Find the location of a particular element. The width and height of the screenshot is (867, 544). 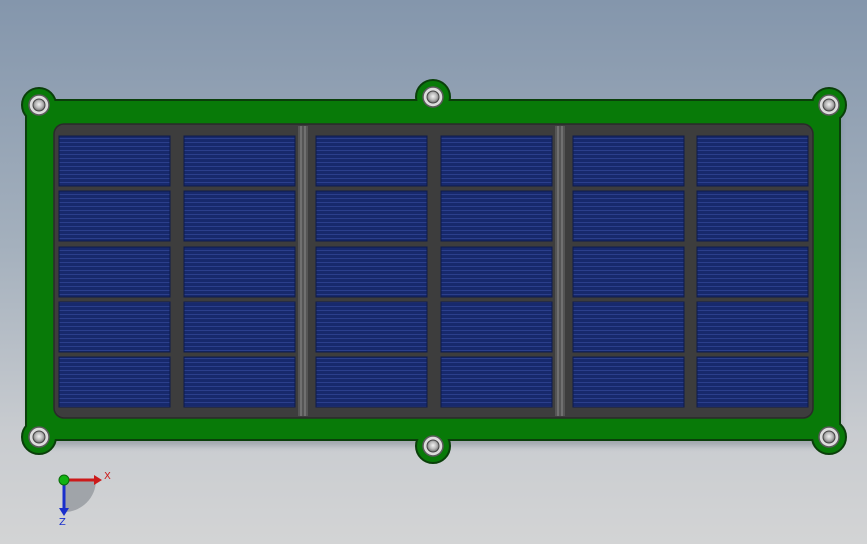

triad-y-axis-dot is located at coordinates (64, 480).